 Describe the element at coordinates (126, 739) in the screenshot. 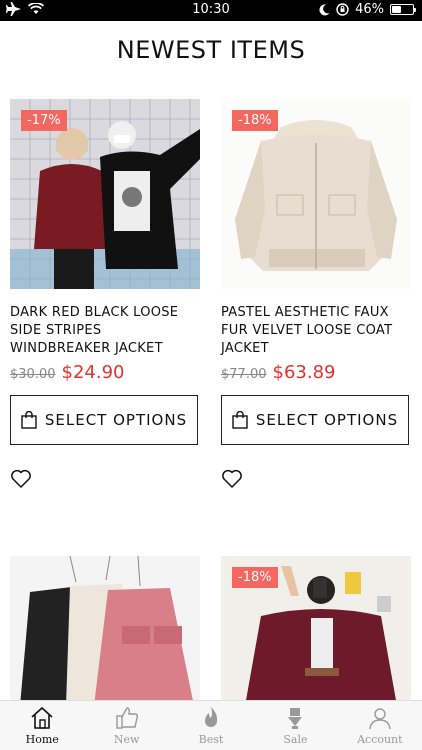

I see `tab-label: New` at that location.